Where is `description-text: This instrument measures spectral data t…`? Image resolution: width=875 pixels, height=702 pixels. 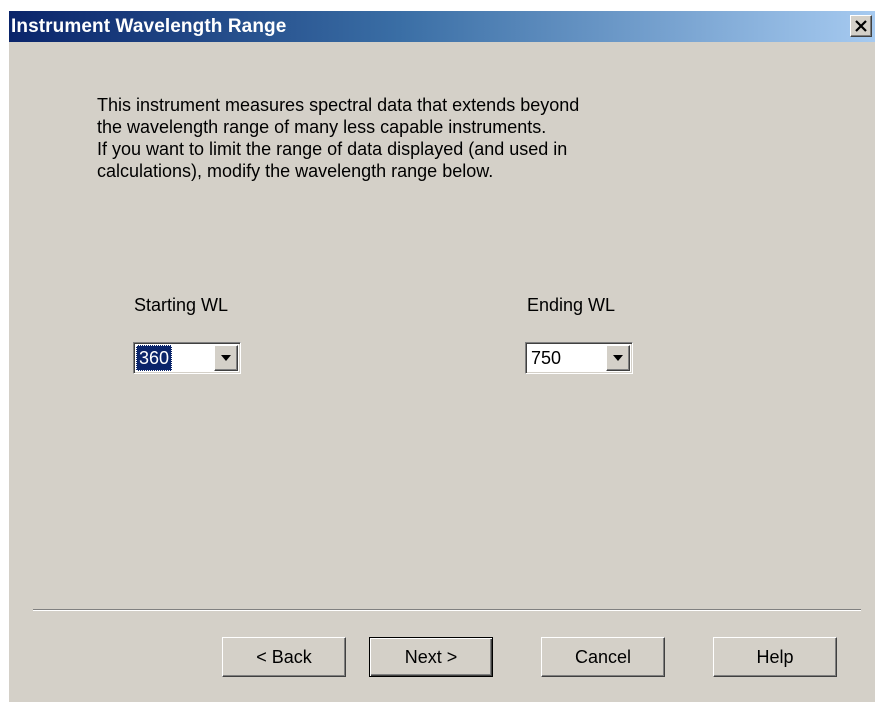 description-text: This instrument measures spectral data t… is located at coordinates (338, 138).